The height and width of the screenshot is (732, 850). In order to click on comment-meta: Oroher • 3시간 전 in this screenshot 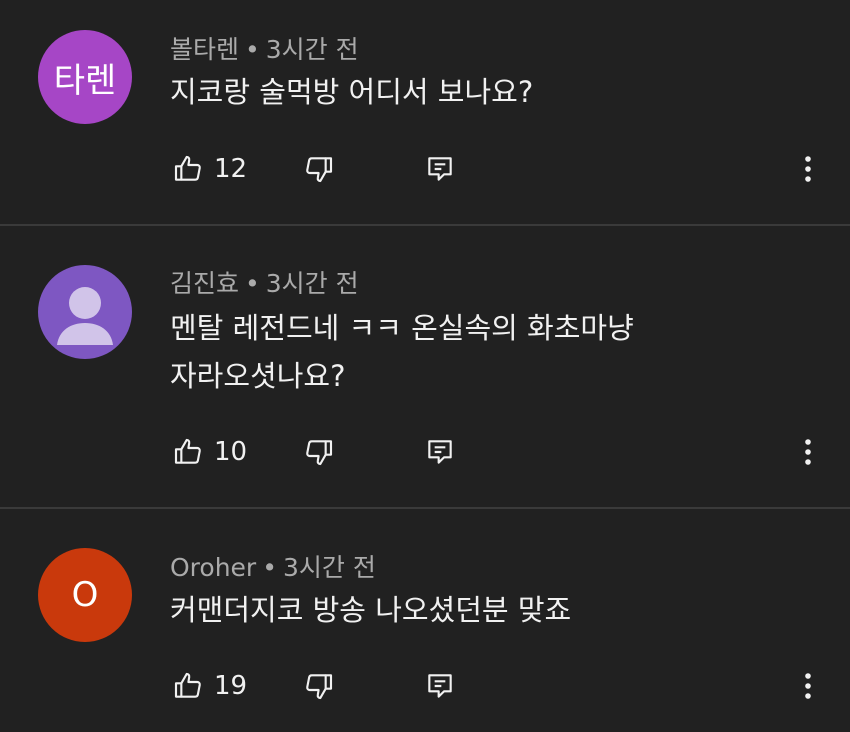, I will do `click(273, 566)`.